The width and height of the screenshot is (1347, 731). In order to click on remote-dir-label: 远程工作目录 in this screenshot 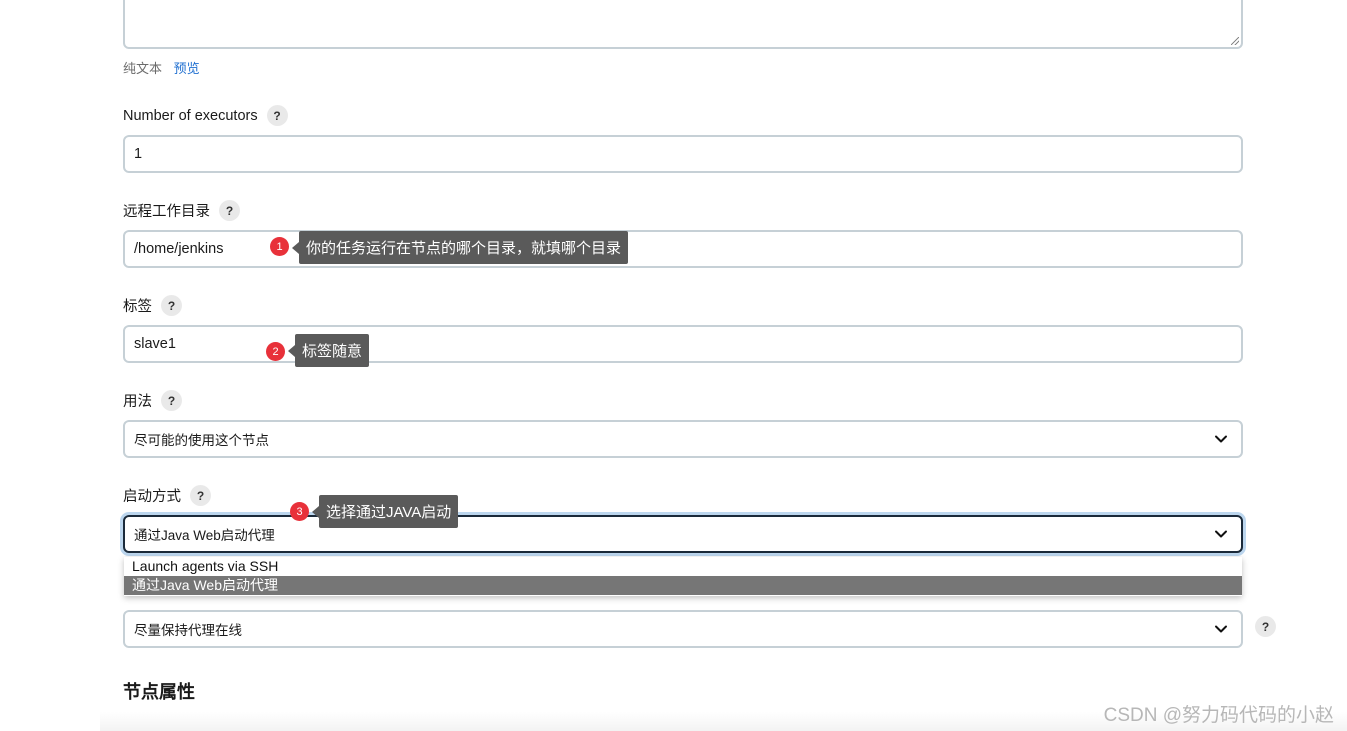, I will do `click(166, 212)`.